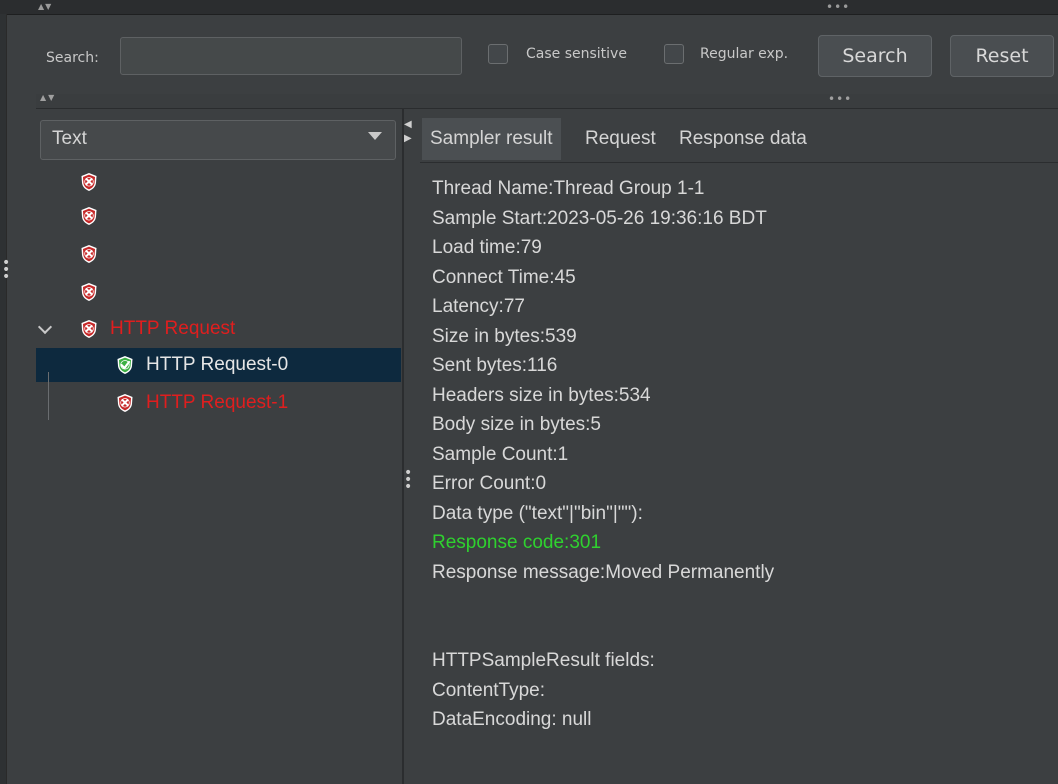 This screenshot has height=784, width=1058. What do you see at coordinates (489, 690) in the screenshot?
I see `result-line: ContentType:` at bounding box center [489, 690].